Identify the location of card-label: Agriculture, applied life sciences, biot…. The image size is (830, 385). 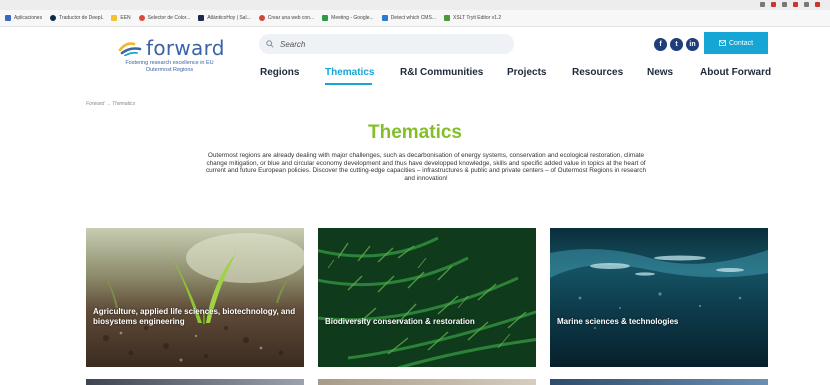
(194, 316).